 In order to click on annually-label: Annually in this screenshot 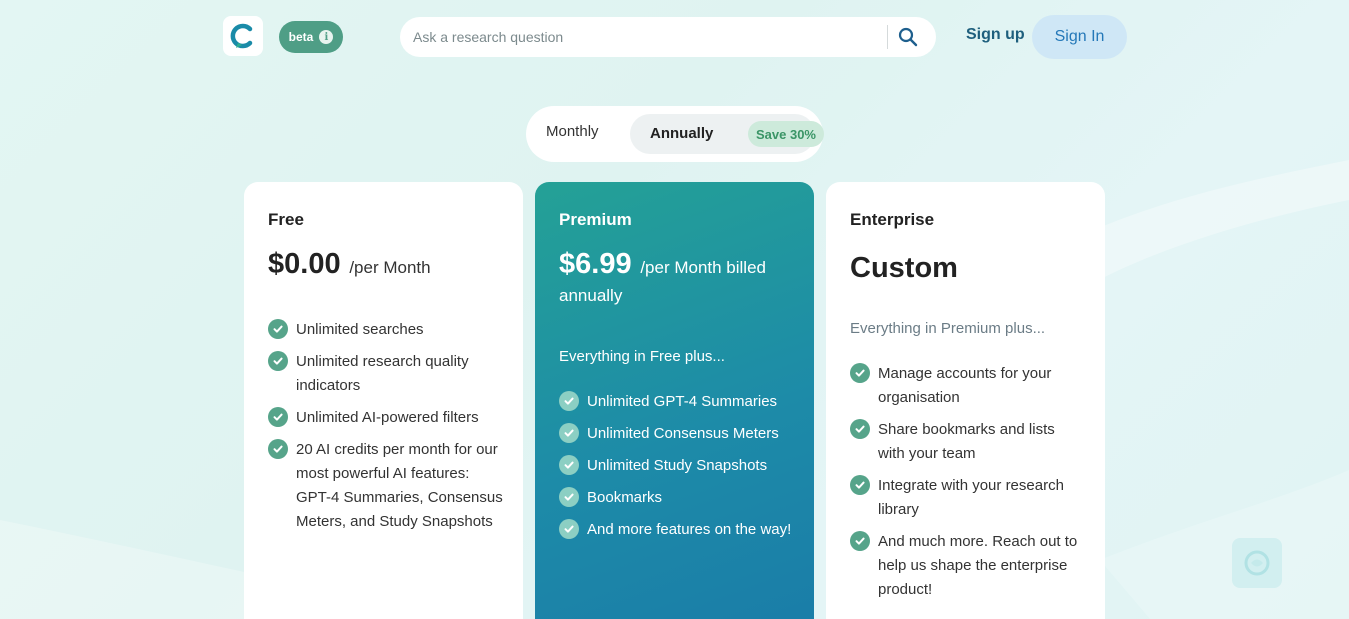, I will do `click(682, 133)`.